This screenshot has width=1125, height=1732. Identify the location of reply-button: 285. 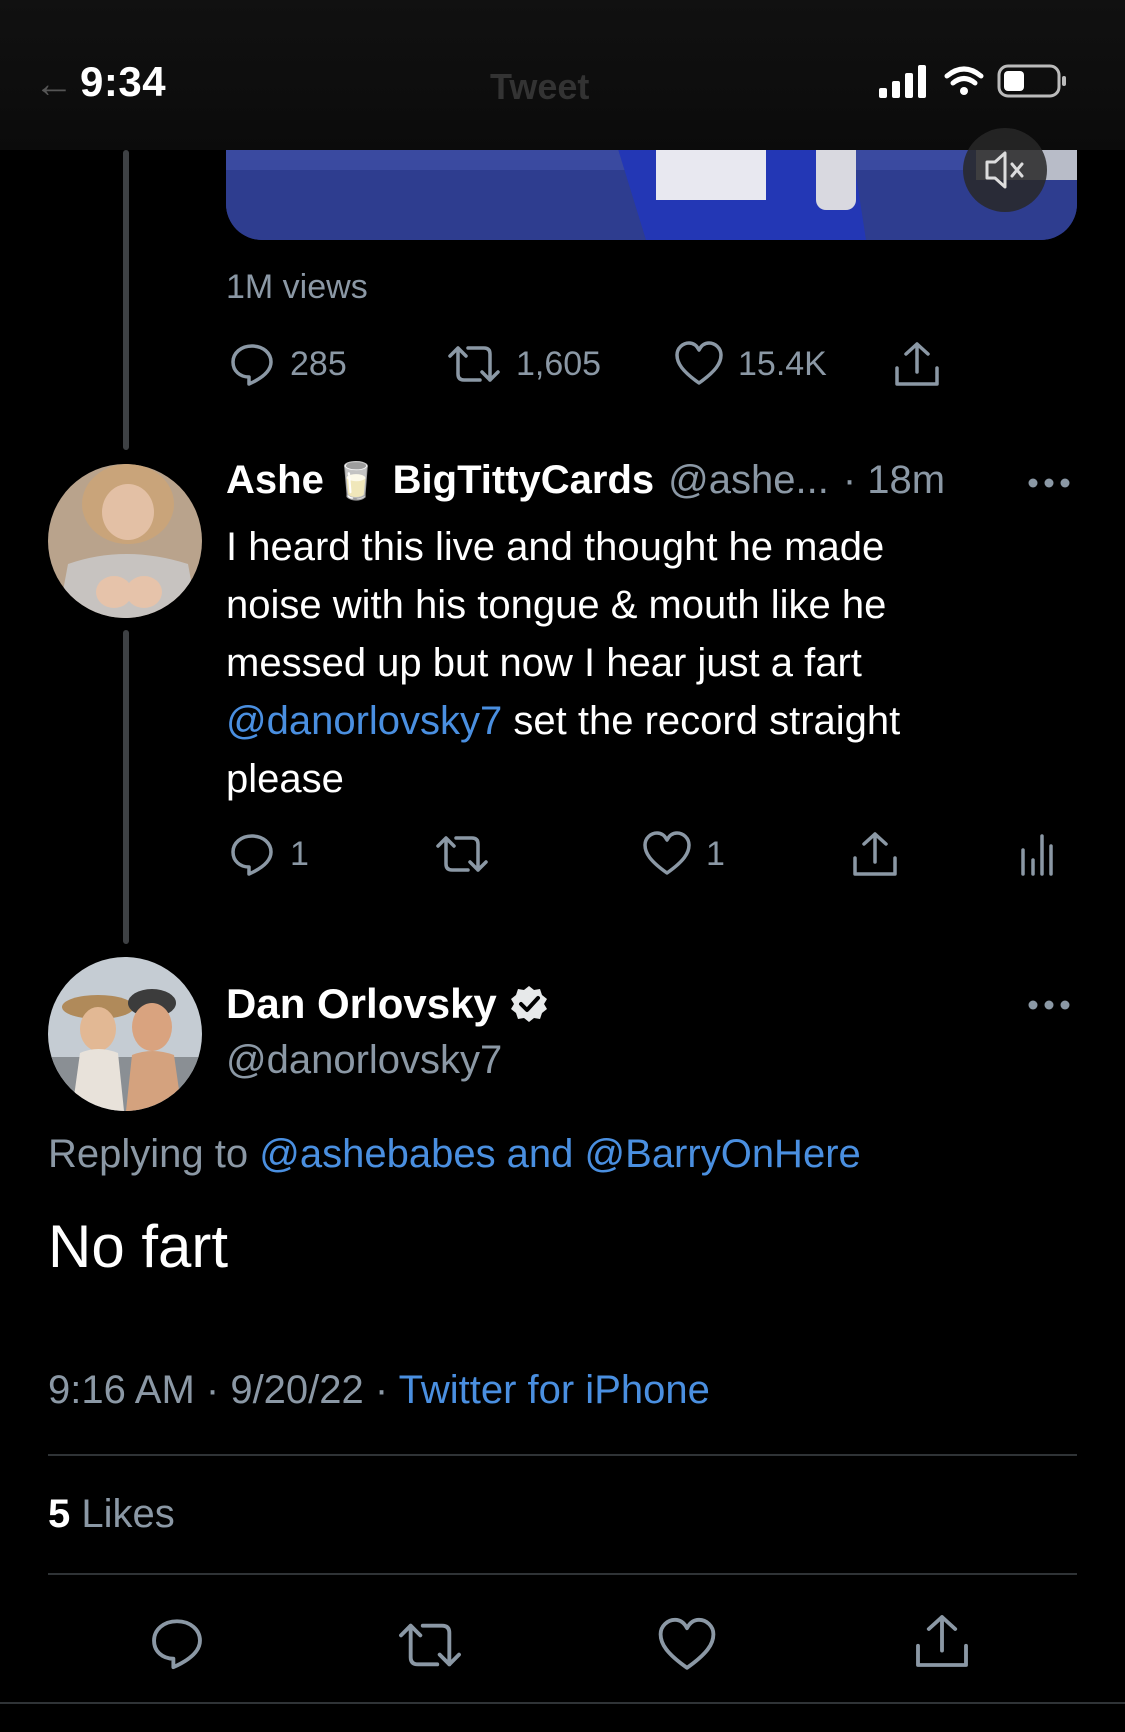
(337, 364).